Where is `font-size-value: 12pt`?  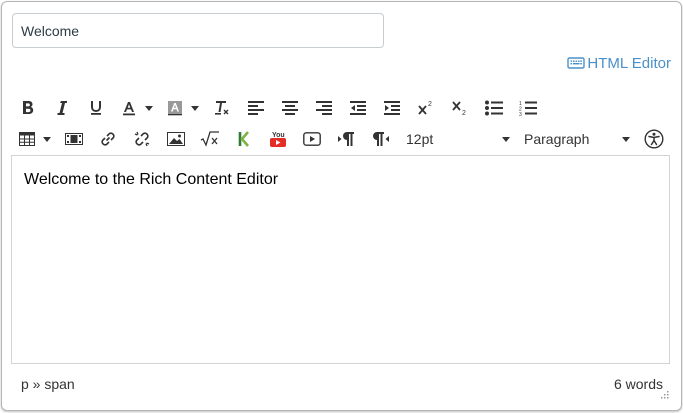 font-size-value: 12pt is located at coordinates (420, 139).